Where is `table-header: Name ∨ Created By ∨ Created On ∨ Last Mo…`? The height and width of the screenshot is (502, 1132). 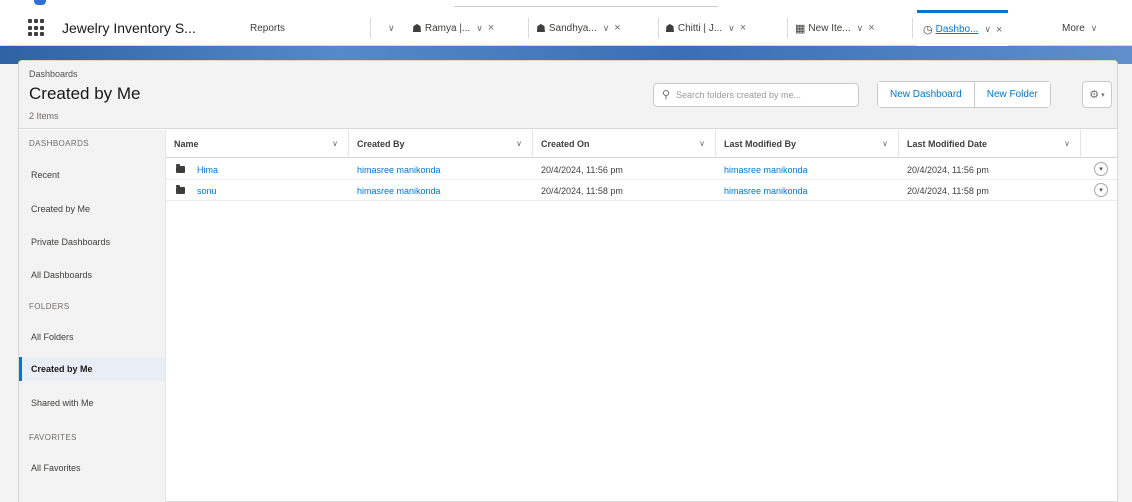
table-header: Name ∨ Created By ∨ Created On ∨ Last Mo… is located at coordinates (641, 144).